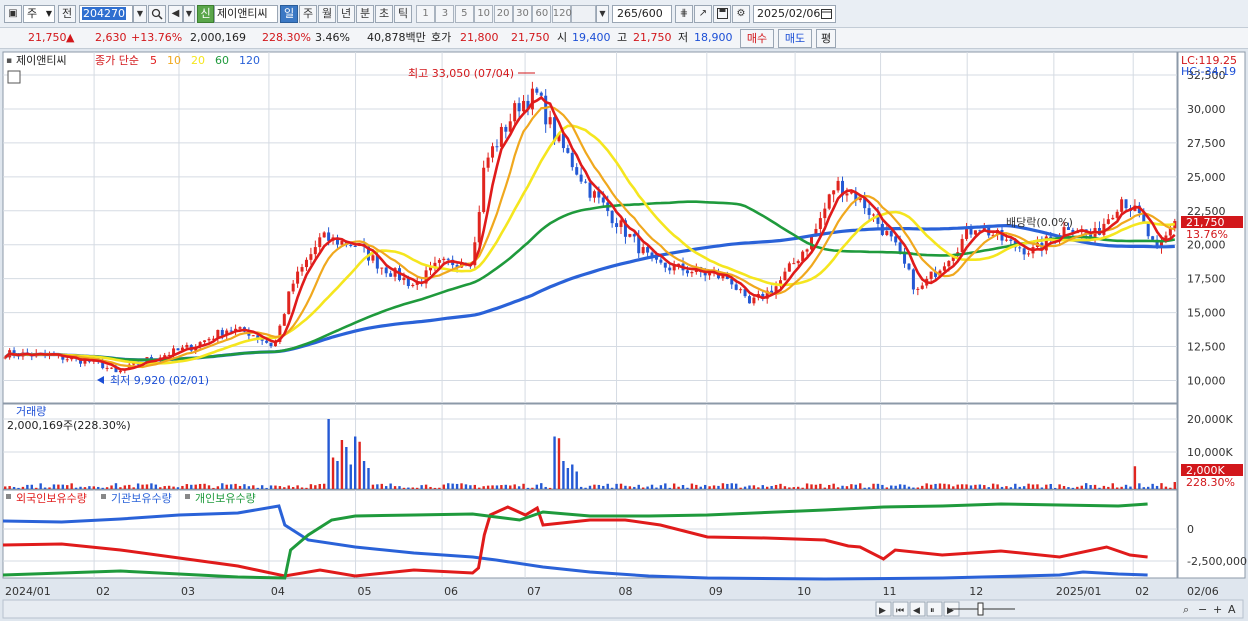 Image resolution: width=1248 pixels, height=621 pixels. I want to click on sell-button: 매도, so click(795, 38).